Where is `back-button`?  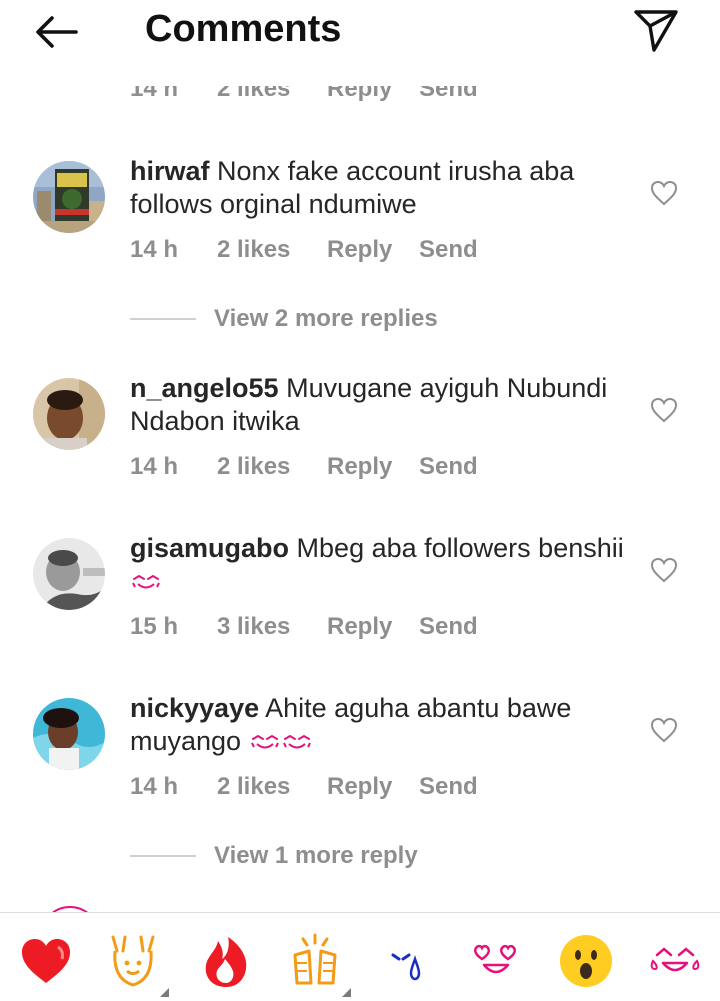
back-button is located at coordinates (56, 32).